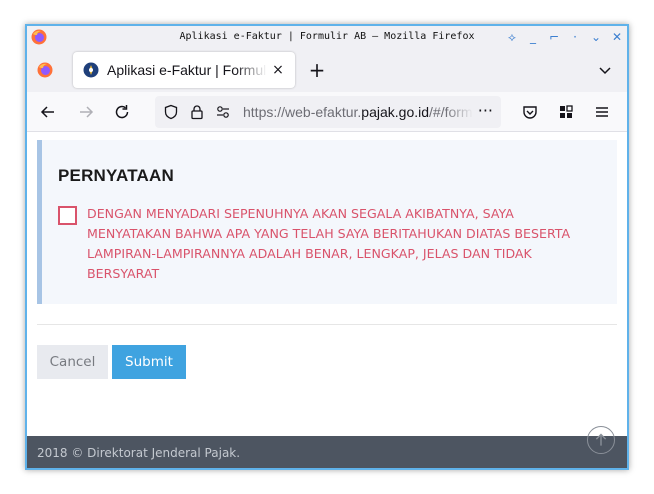 The height and width of the screenshot is (494, 654). Describe the element at coordinates (596, 37) in the screenshot. I see `chevron-down-icon: ⌄` at that location.